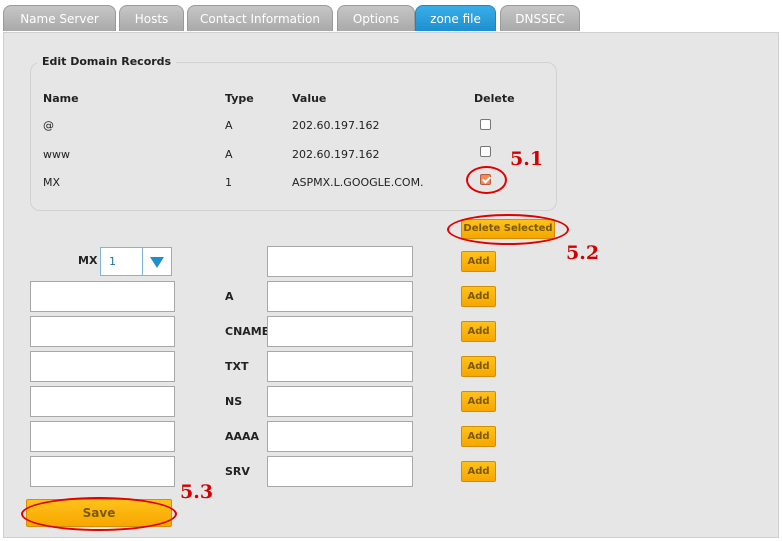 The height and width of the screenshot is (541, 782). Describe the element at coordinates (156, 261) in the screenshot. I see `chevron-down-icon` at that location.